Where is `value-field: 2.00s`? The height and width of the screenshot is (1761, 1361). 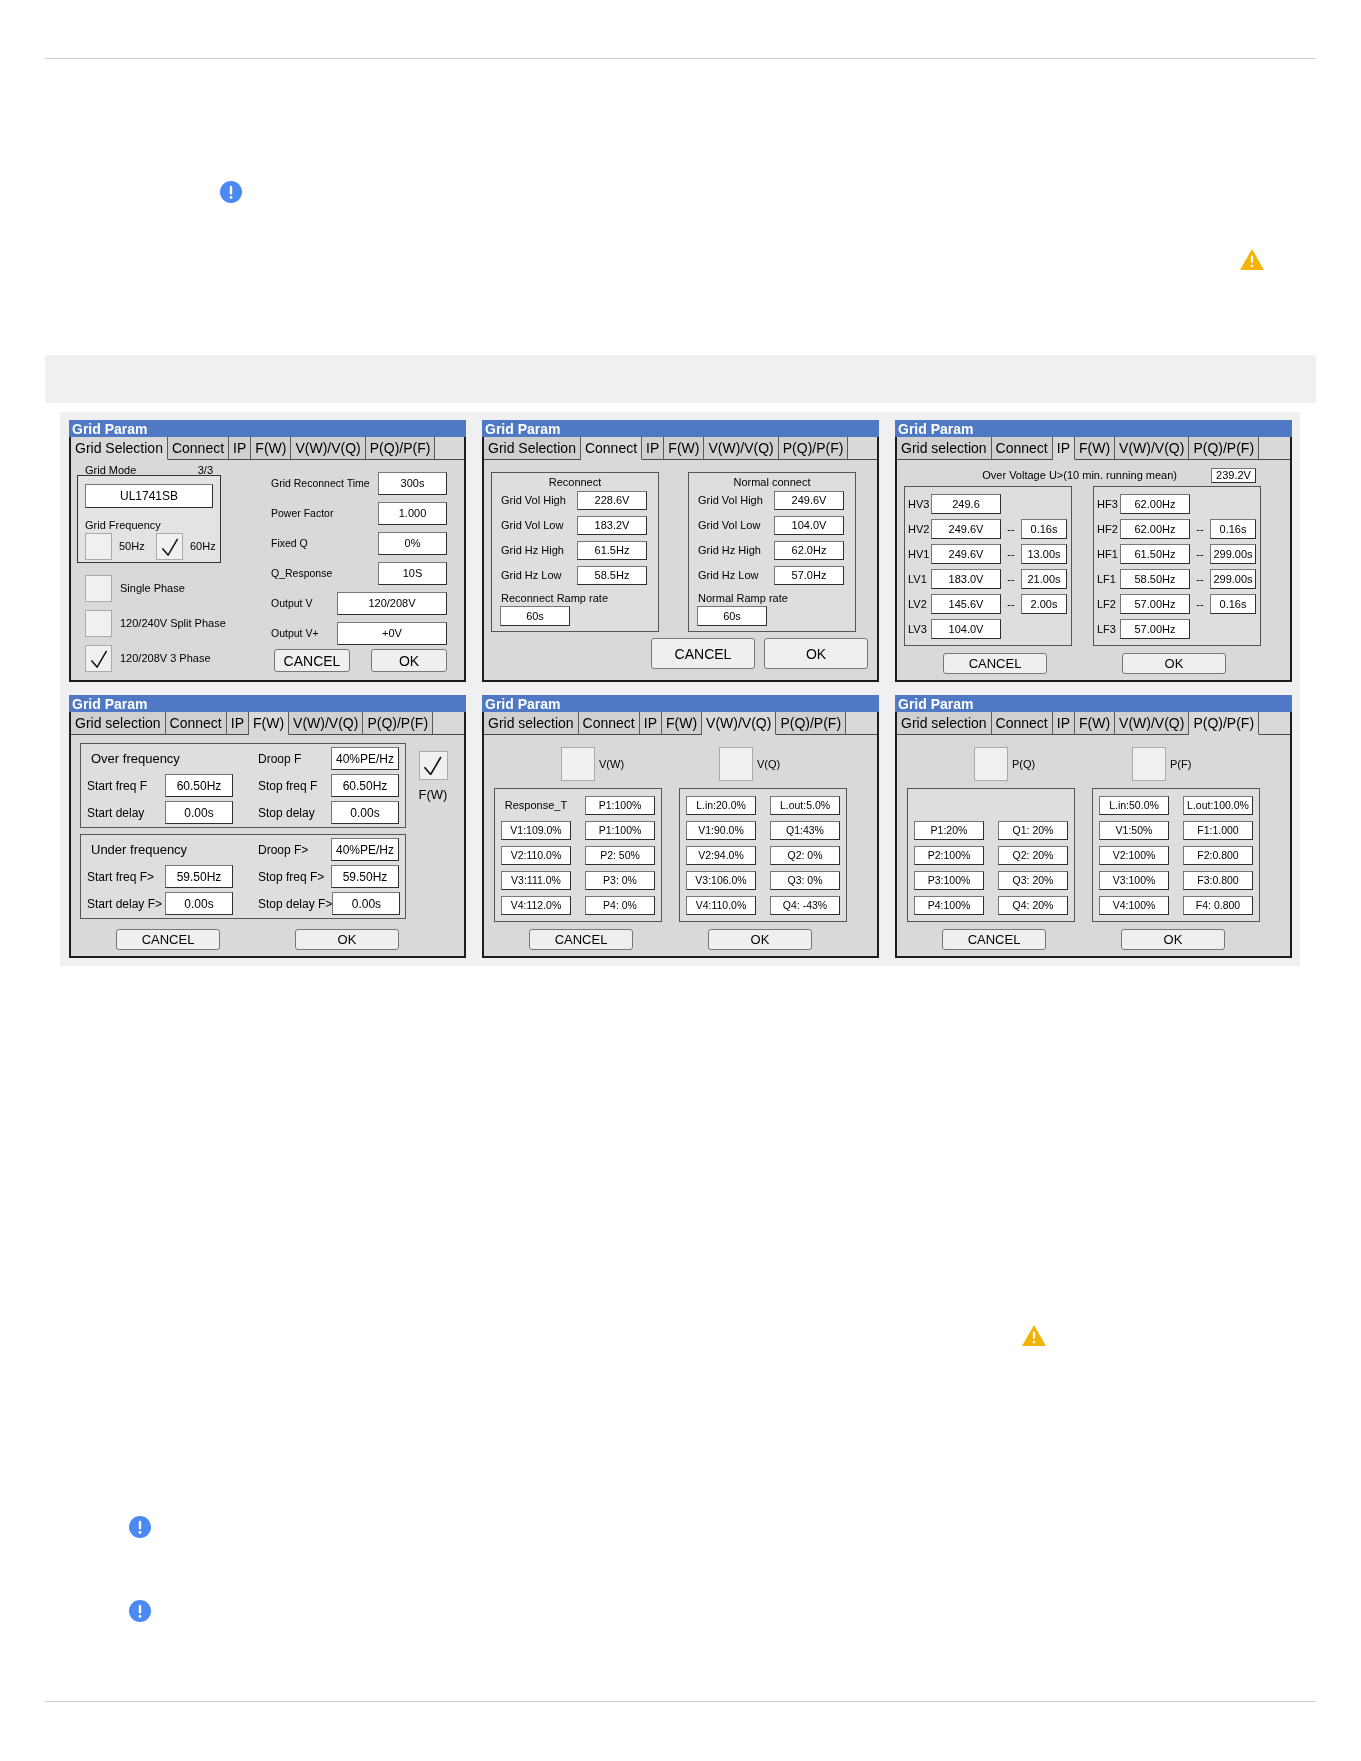 value-field: 2.00s is located at coordinates (1044, 604).